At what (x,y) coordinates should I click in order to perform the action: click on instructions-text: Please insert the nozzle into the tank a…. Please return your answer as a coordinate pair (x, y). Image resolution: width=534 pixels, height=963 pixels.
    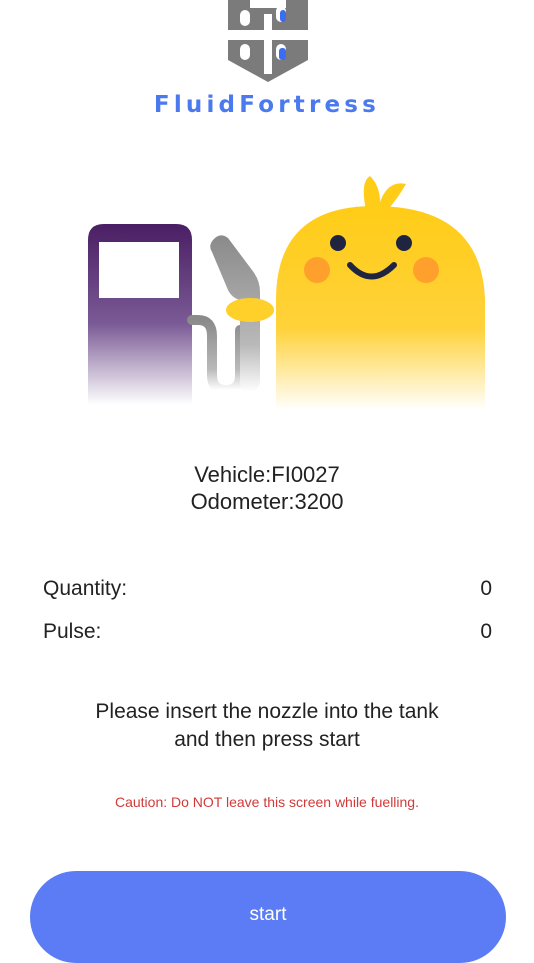
    Looking at the image, I should click on (267, 726).